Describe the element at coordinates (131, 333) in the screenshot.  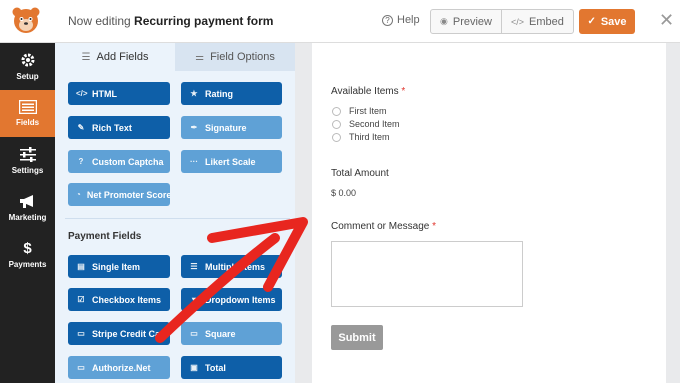
I see `field-label: Stripe Credit Card` at that location.